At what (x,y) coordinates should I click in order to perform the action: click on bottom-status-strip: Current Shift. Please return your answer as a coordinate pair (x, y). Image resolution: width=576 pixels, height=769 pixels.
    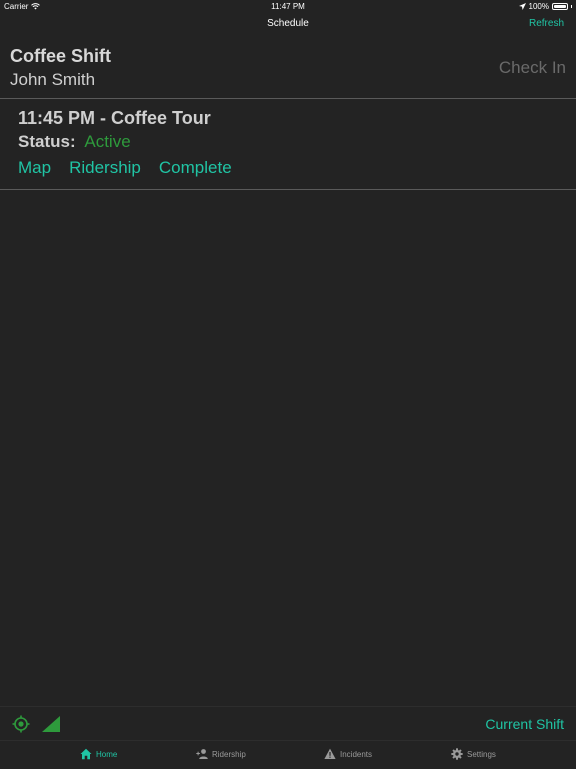
    Looking at the image, I should click on (288, 723).